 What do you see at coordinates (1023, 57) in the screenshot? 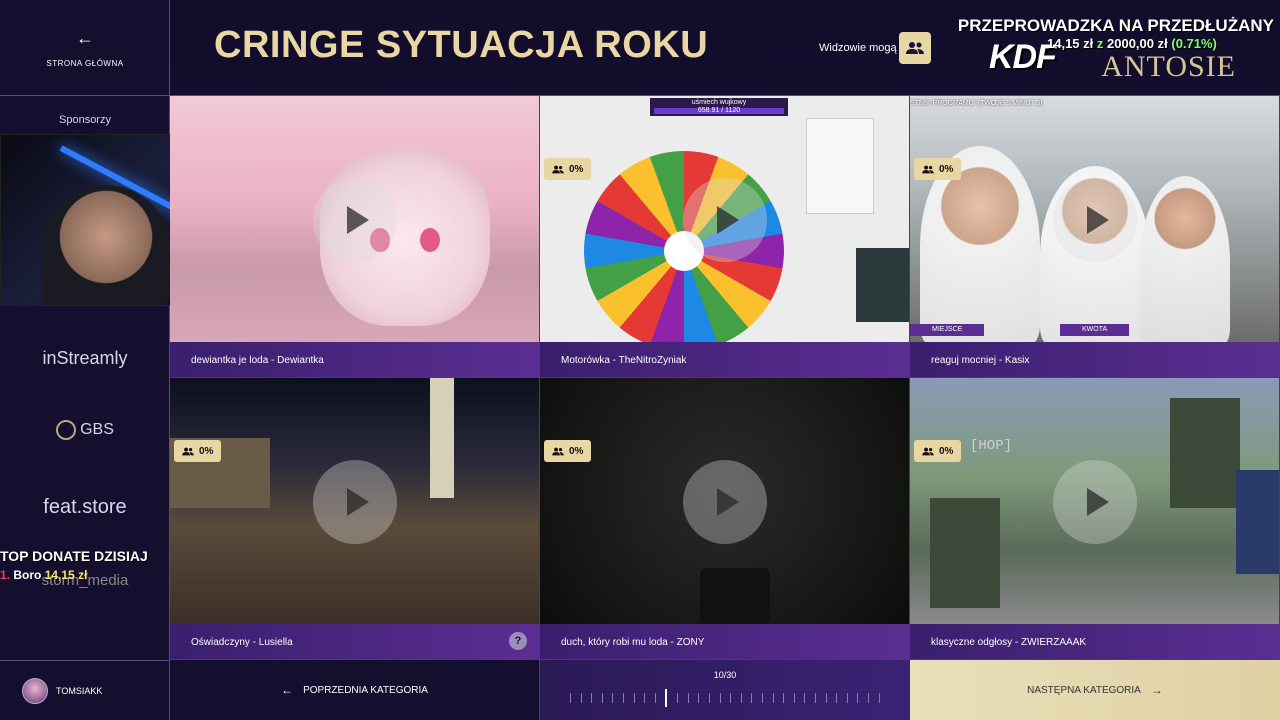
I see `promo-logo: KDF` at bounding box center [1023, 57].